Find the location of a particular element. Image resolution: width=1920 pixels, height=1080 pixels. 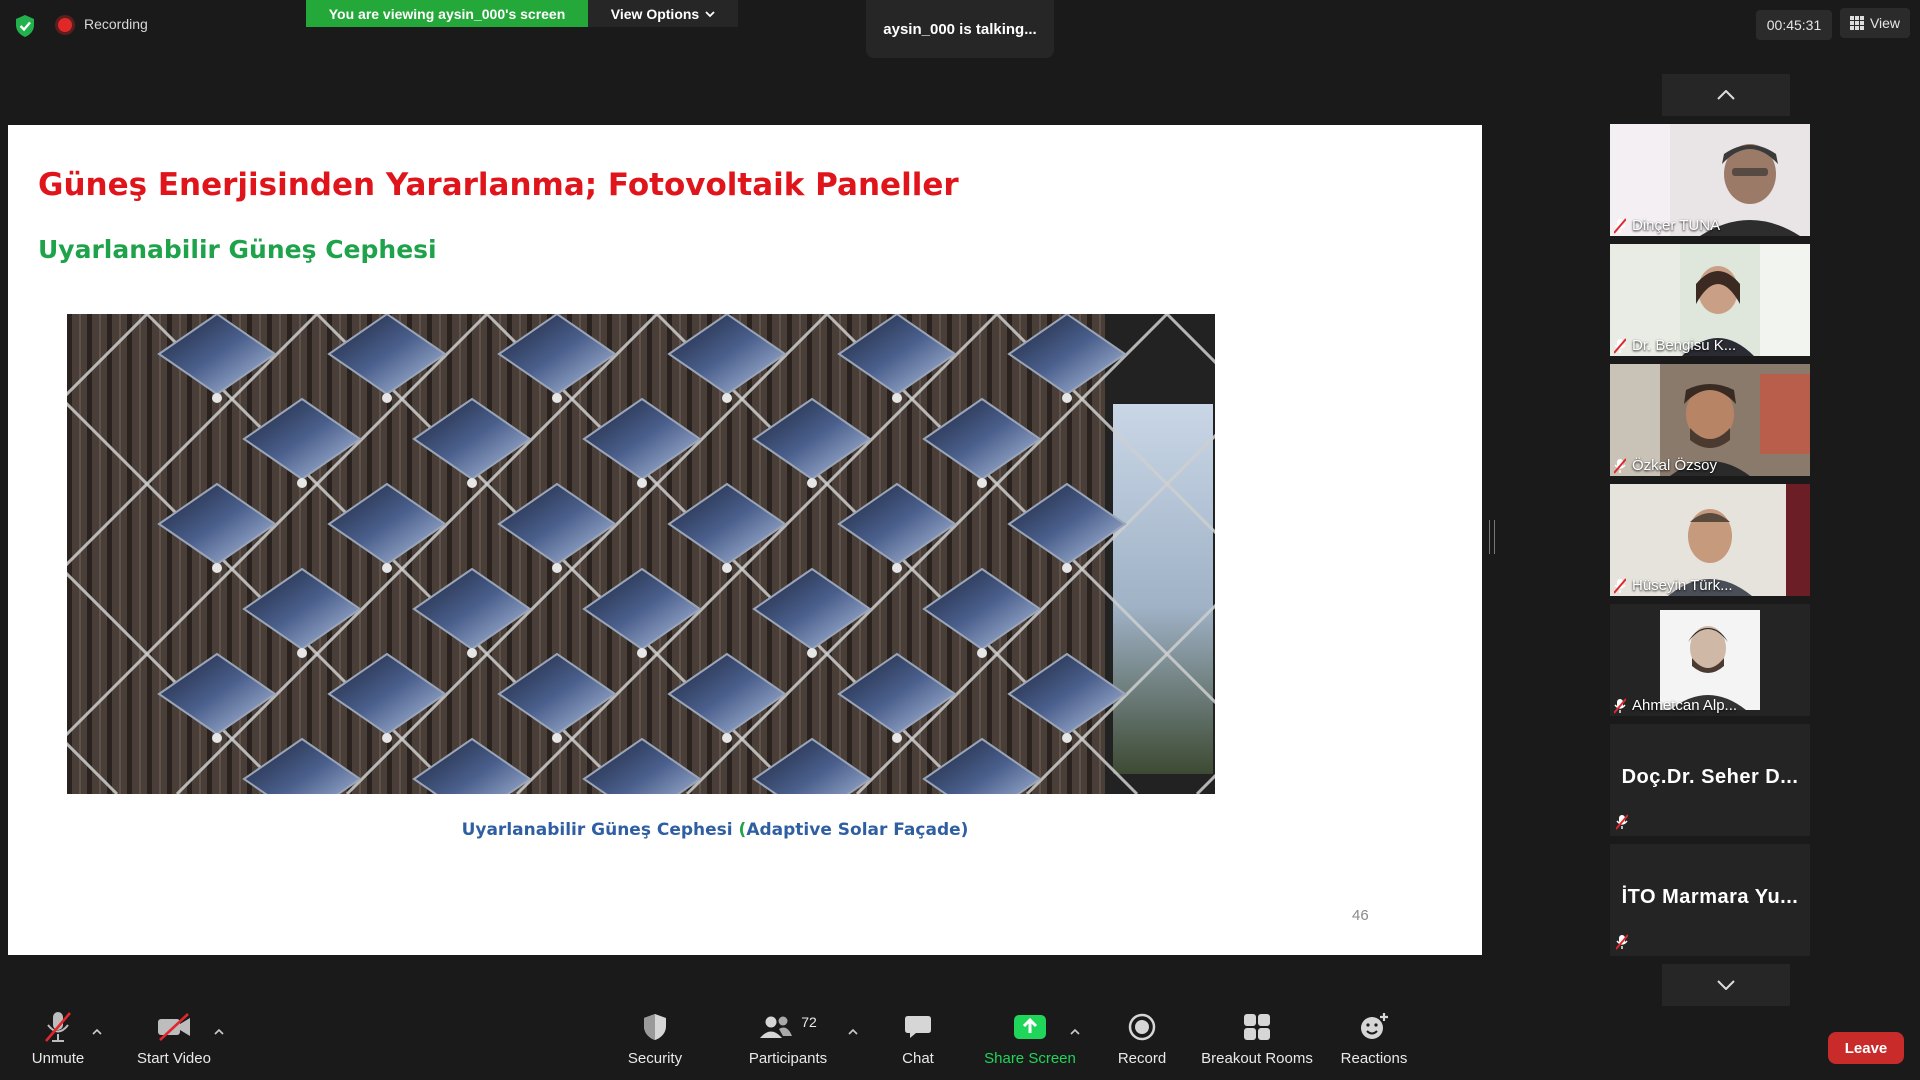

share-screen-label: Share Screen is located at coordinates (1030, 1058).